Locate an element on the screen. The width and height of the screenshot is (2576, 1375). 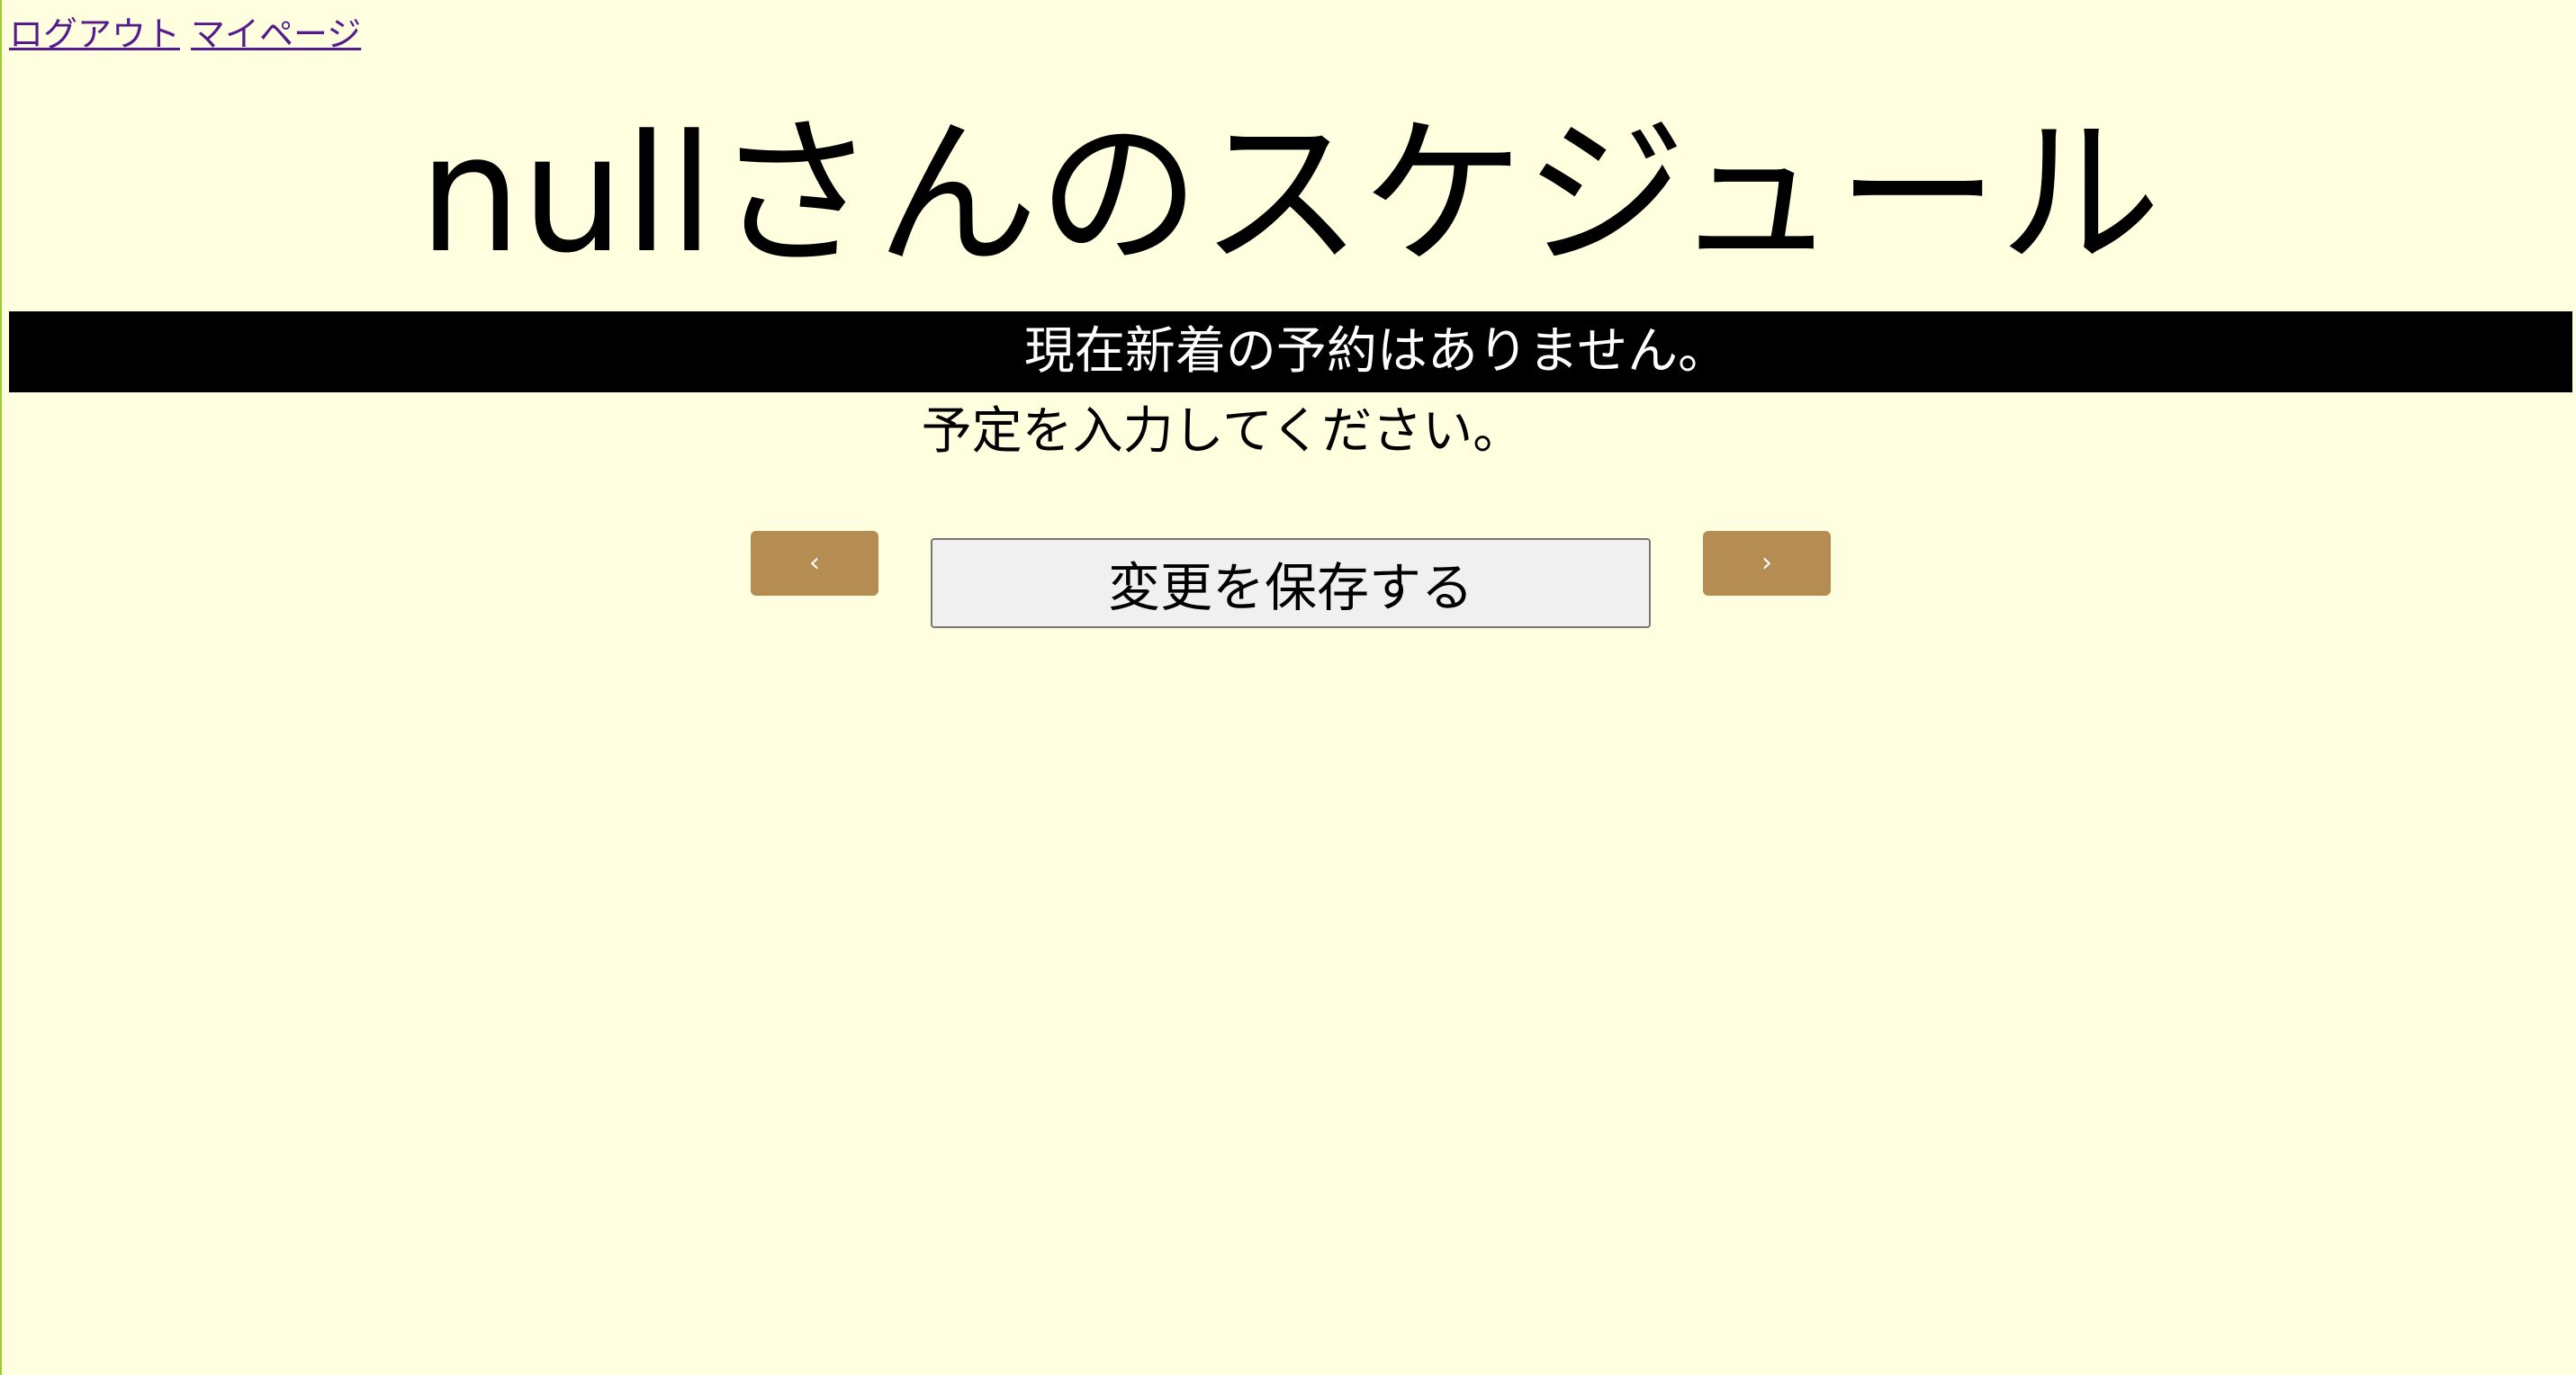
save-button: 変更を保存する is located at coordinates (1291, 583).